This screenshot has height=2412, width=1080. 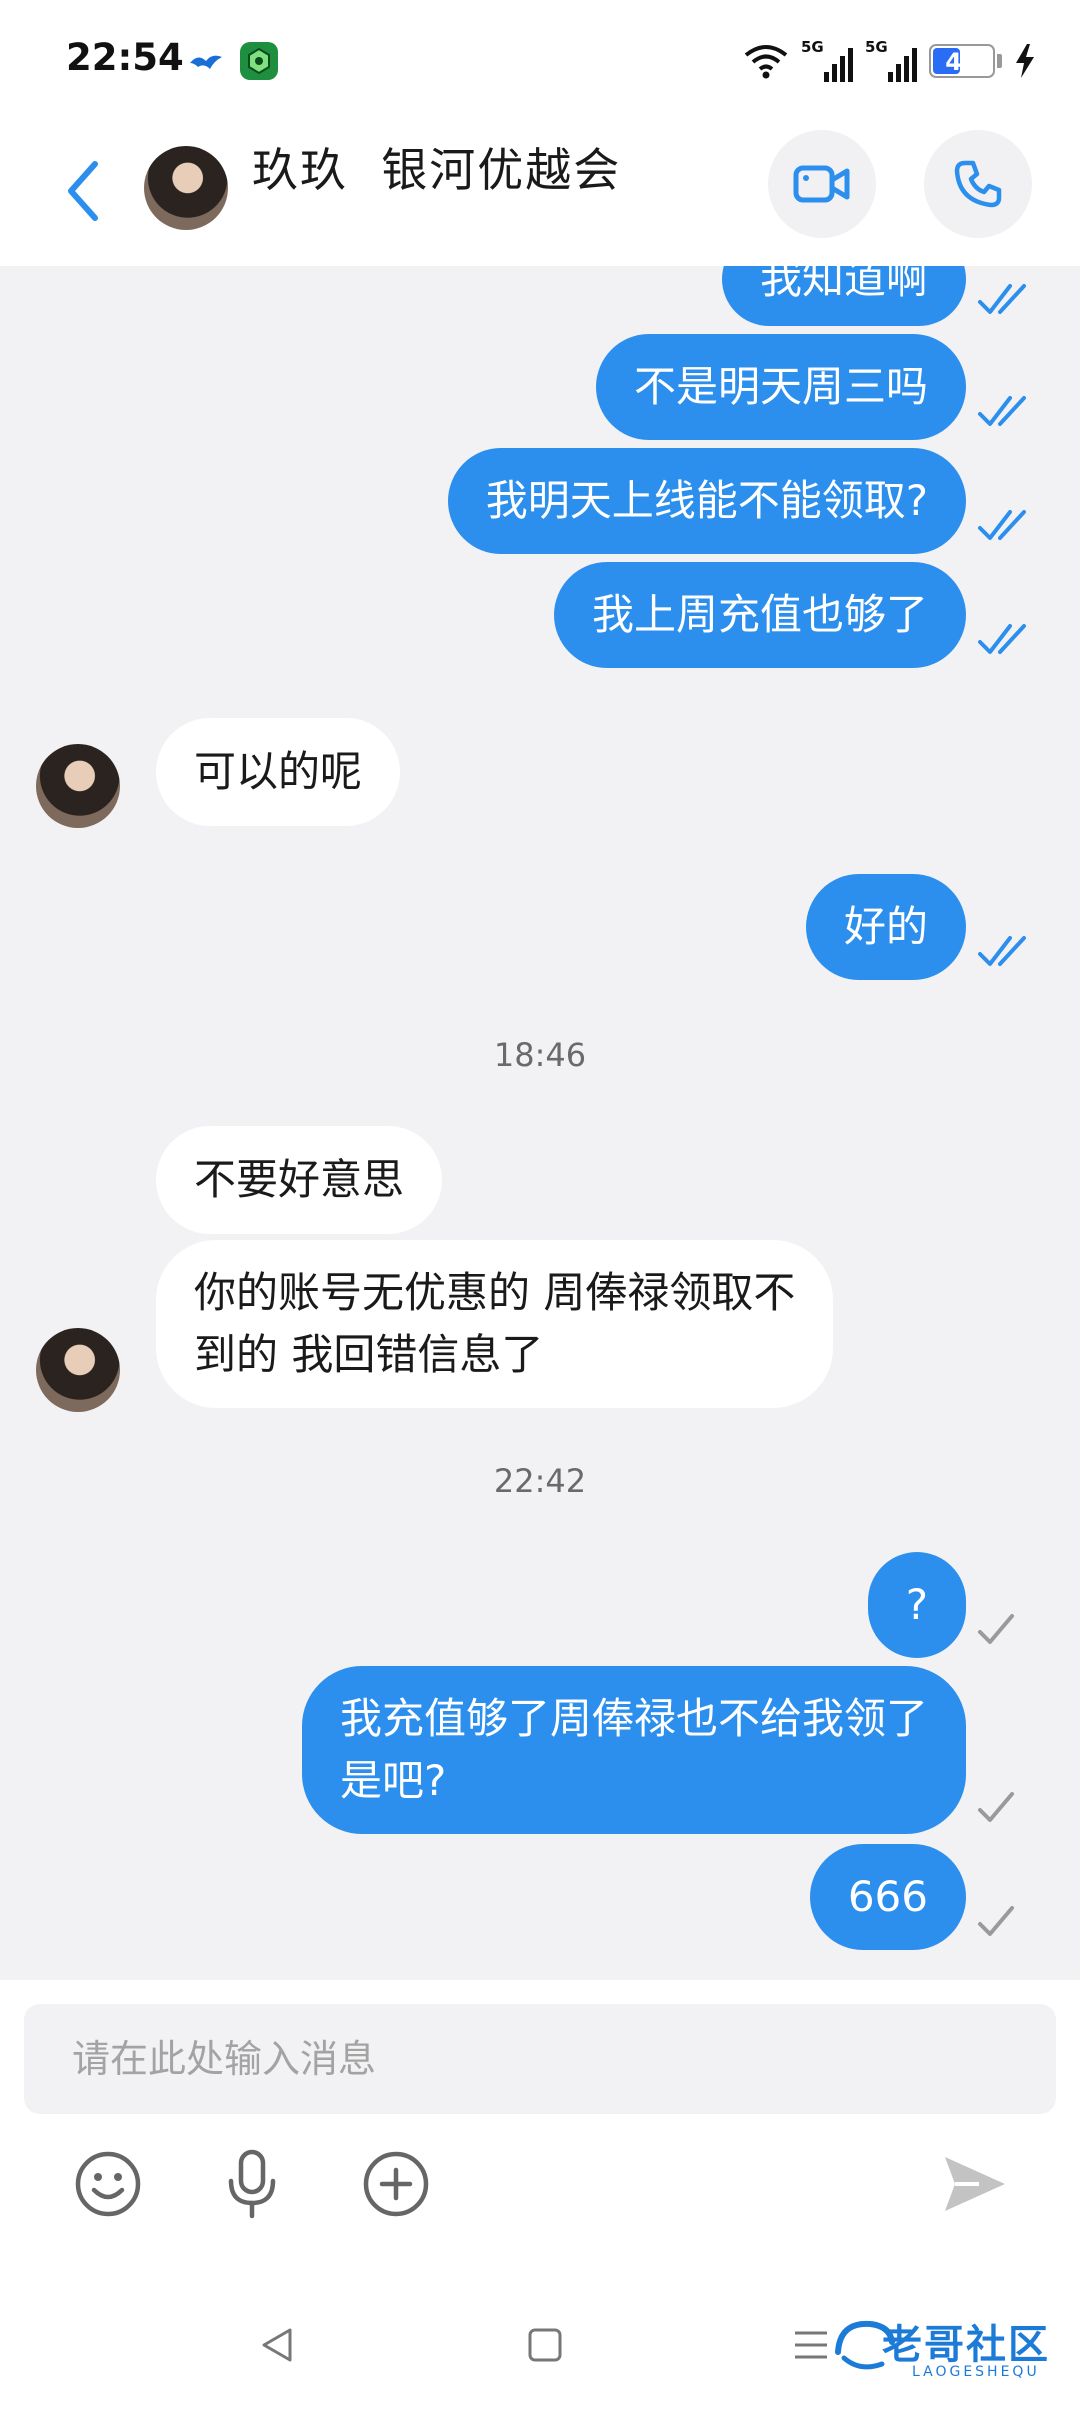 What do you see at coordinates (780, 387) in the screenshot?
I see `message-bubble-outgoing: 不是明天周三吗` at bounding box center [780, 387].